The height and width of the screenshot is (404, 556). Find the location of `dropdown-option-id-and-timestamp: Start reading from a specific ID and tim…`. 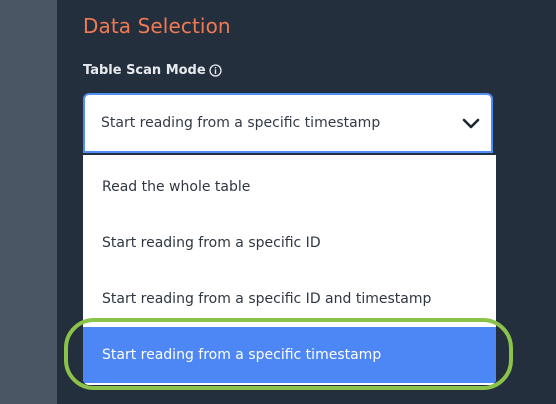

dropdown-option-id-and-timestamp: Start reading from a specific ID and tim… is located at coordinates (289, 299).